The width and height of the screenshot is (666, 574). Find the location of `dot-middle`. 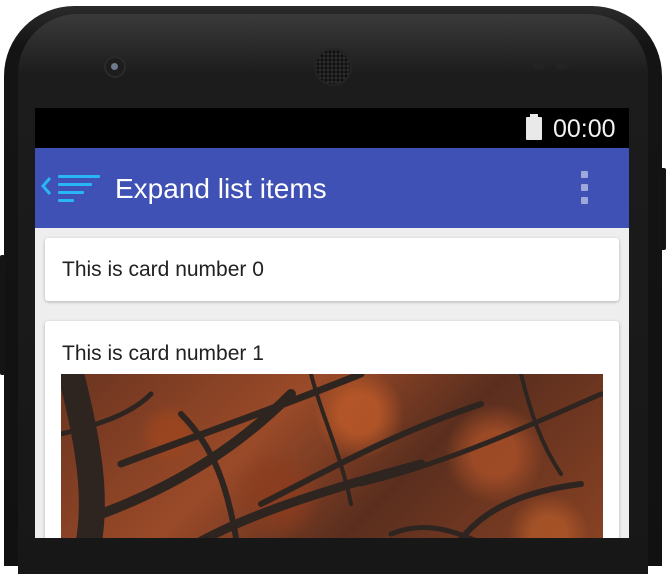

dot-middle is located at coordinates (584, 187).